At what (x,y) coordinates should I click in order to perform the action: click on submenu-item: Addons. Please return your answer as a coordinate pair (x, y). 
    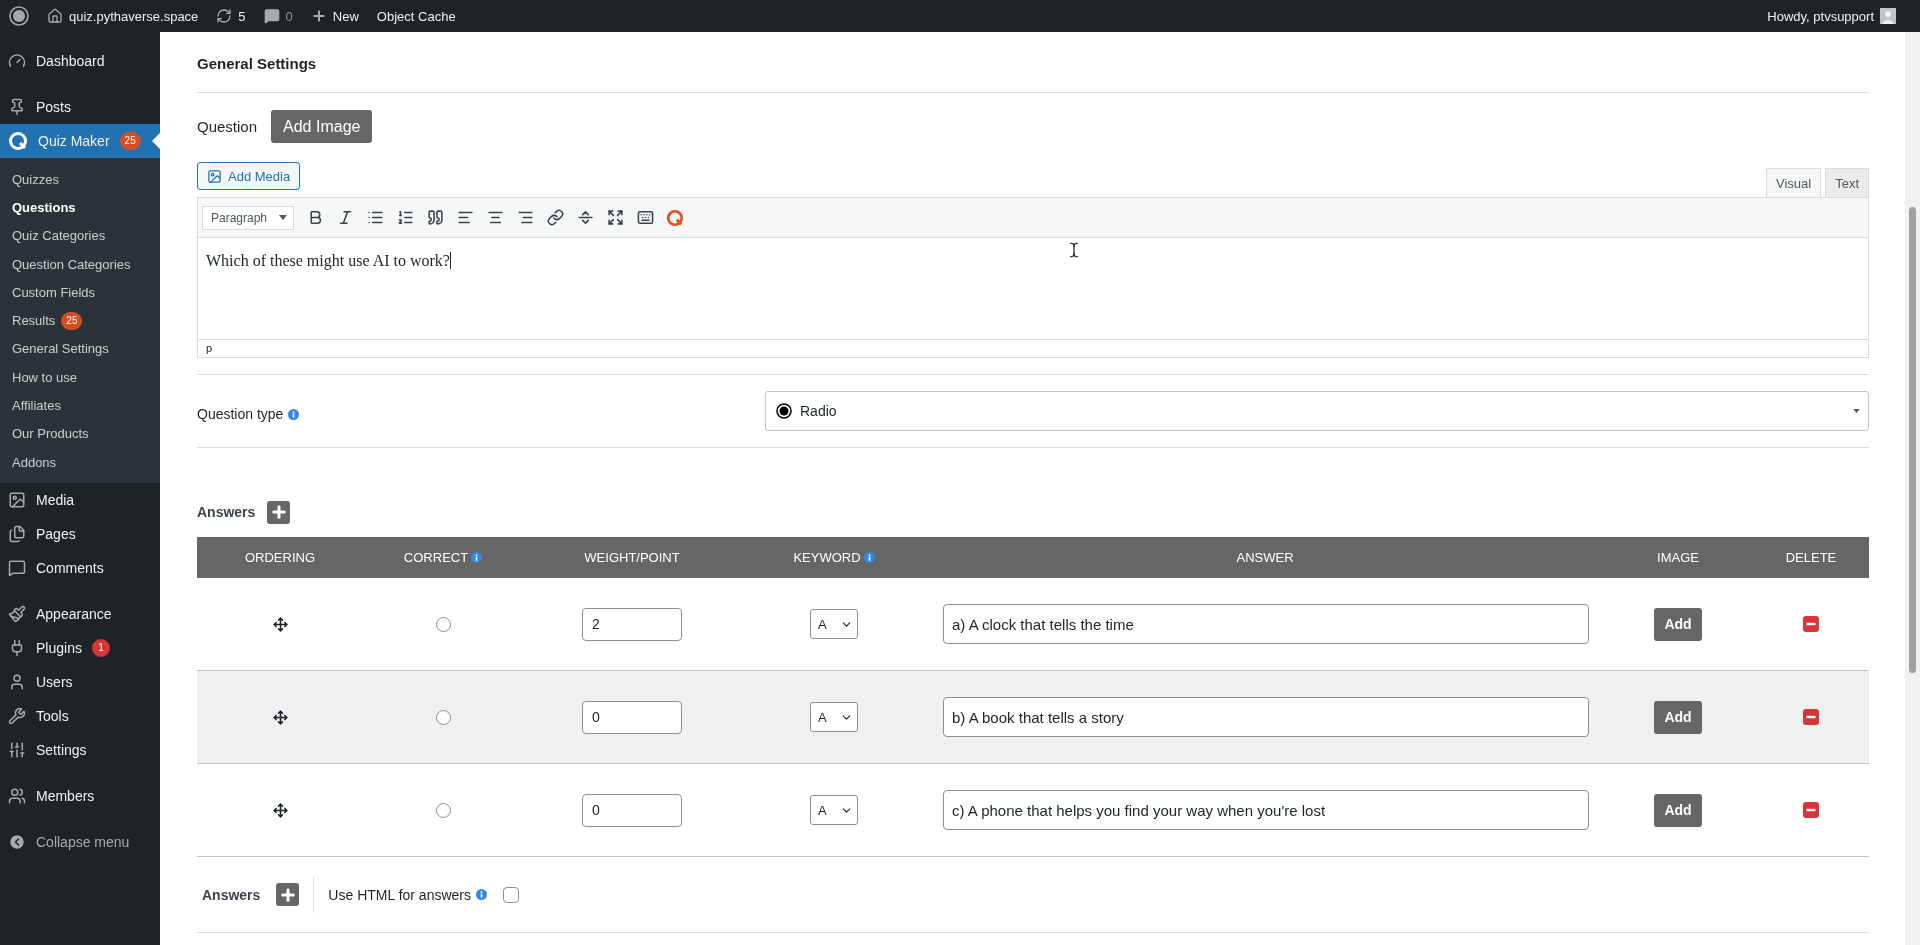
    Looking at the image, I should click on (80, 462).